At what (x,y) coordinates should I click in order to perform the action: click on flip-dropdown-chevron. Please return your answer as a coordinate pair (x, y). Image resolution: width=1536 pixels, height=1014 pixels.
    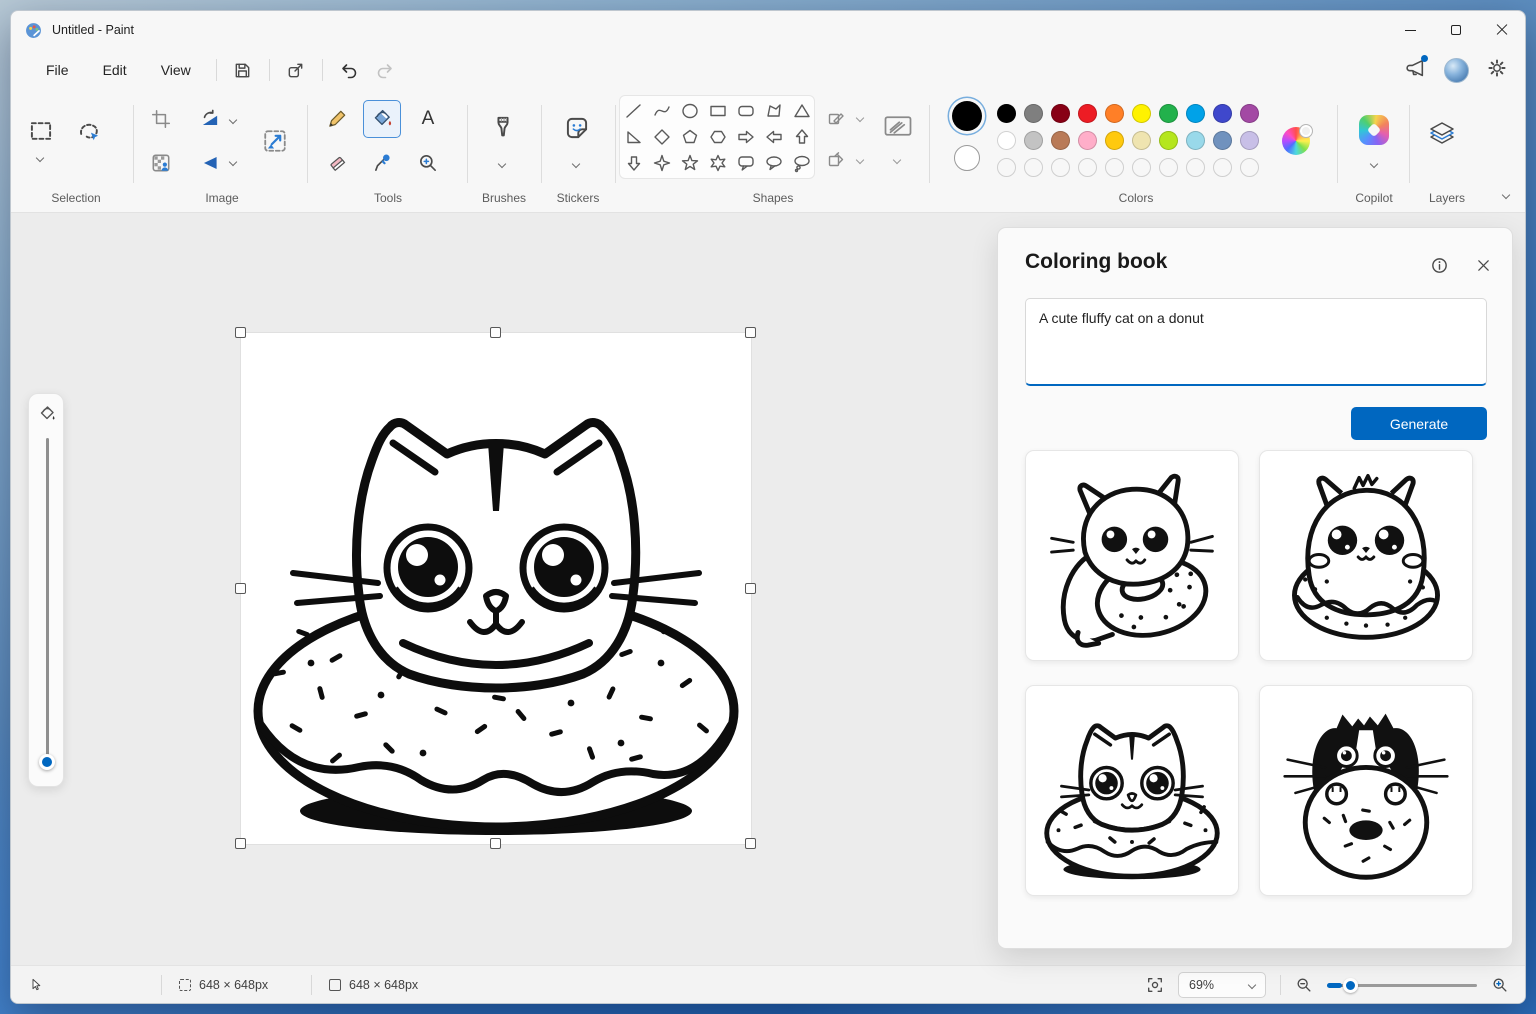
    Looking at the image, I should click on (233, 162).